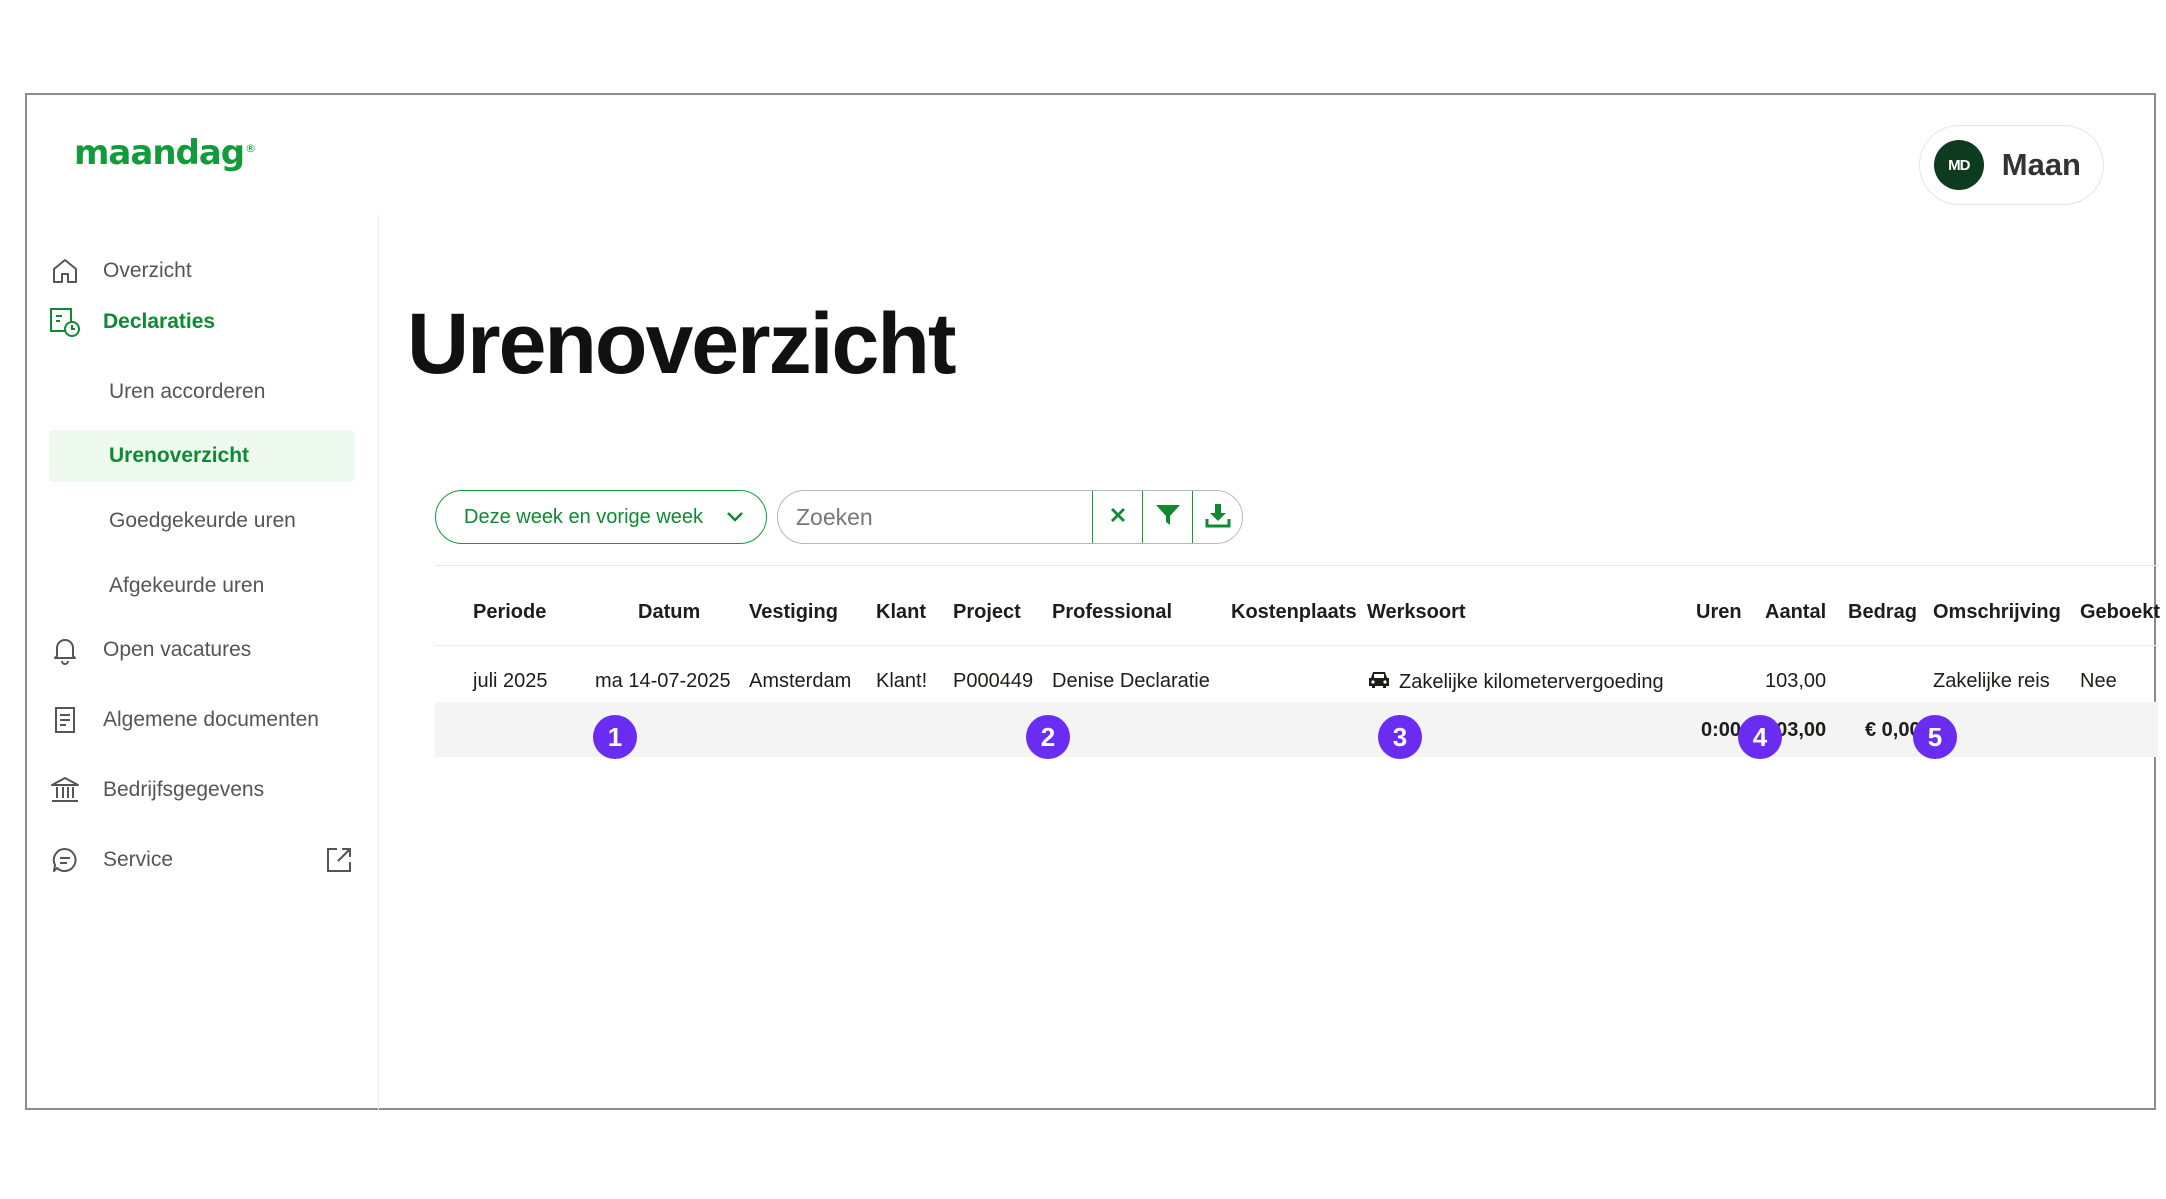 Image resolution: width=2166 pixels, height=1199 pixels. What do you see at coordinates (1882, 612) in the screenshot?
I see `column-header-bedrag: Bedrag` at bounding box center [1882, 612].